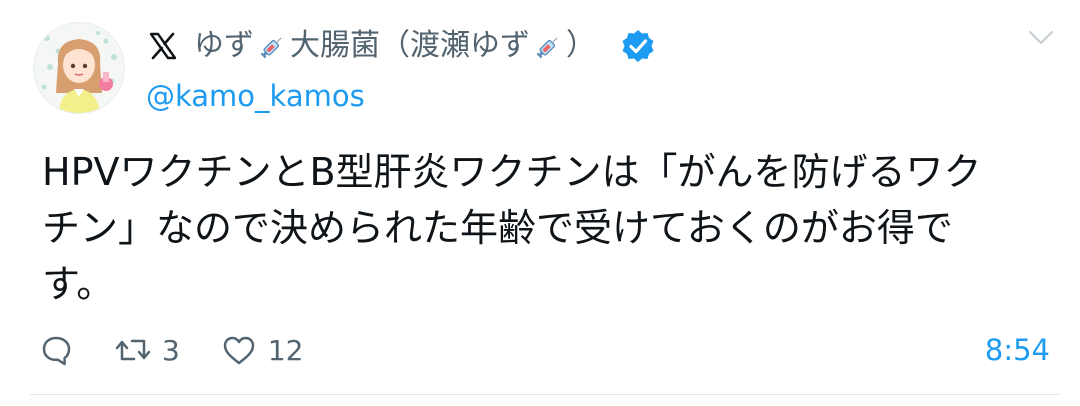 The image size is (1080, 406). I want to click on reply-icon, so click(56, 351).